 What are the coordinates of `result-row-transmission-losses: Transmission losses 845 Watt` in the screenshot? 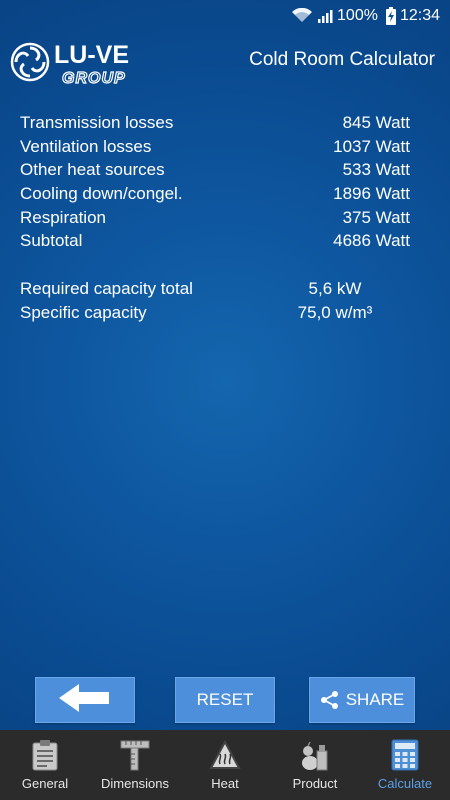 It's located at (215, 123).